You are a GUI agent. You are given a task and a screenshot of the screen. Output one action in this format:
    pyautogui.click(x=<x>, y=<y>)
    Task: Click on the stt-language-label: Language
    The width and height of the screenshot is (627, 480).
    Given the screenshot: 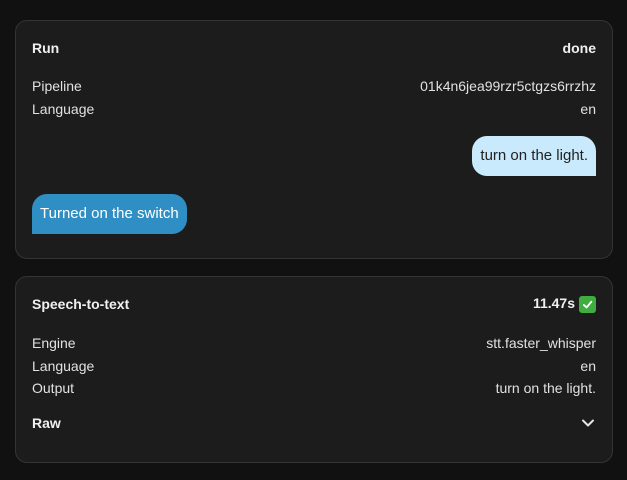 What is the action you would take?
    pyautogui.click(x=63, y=366)
    